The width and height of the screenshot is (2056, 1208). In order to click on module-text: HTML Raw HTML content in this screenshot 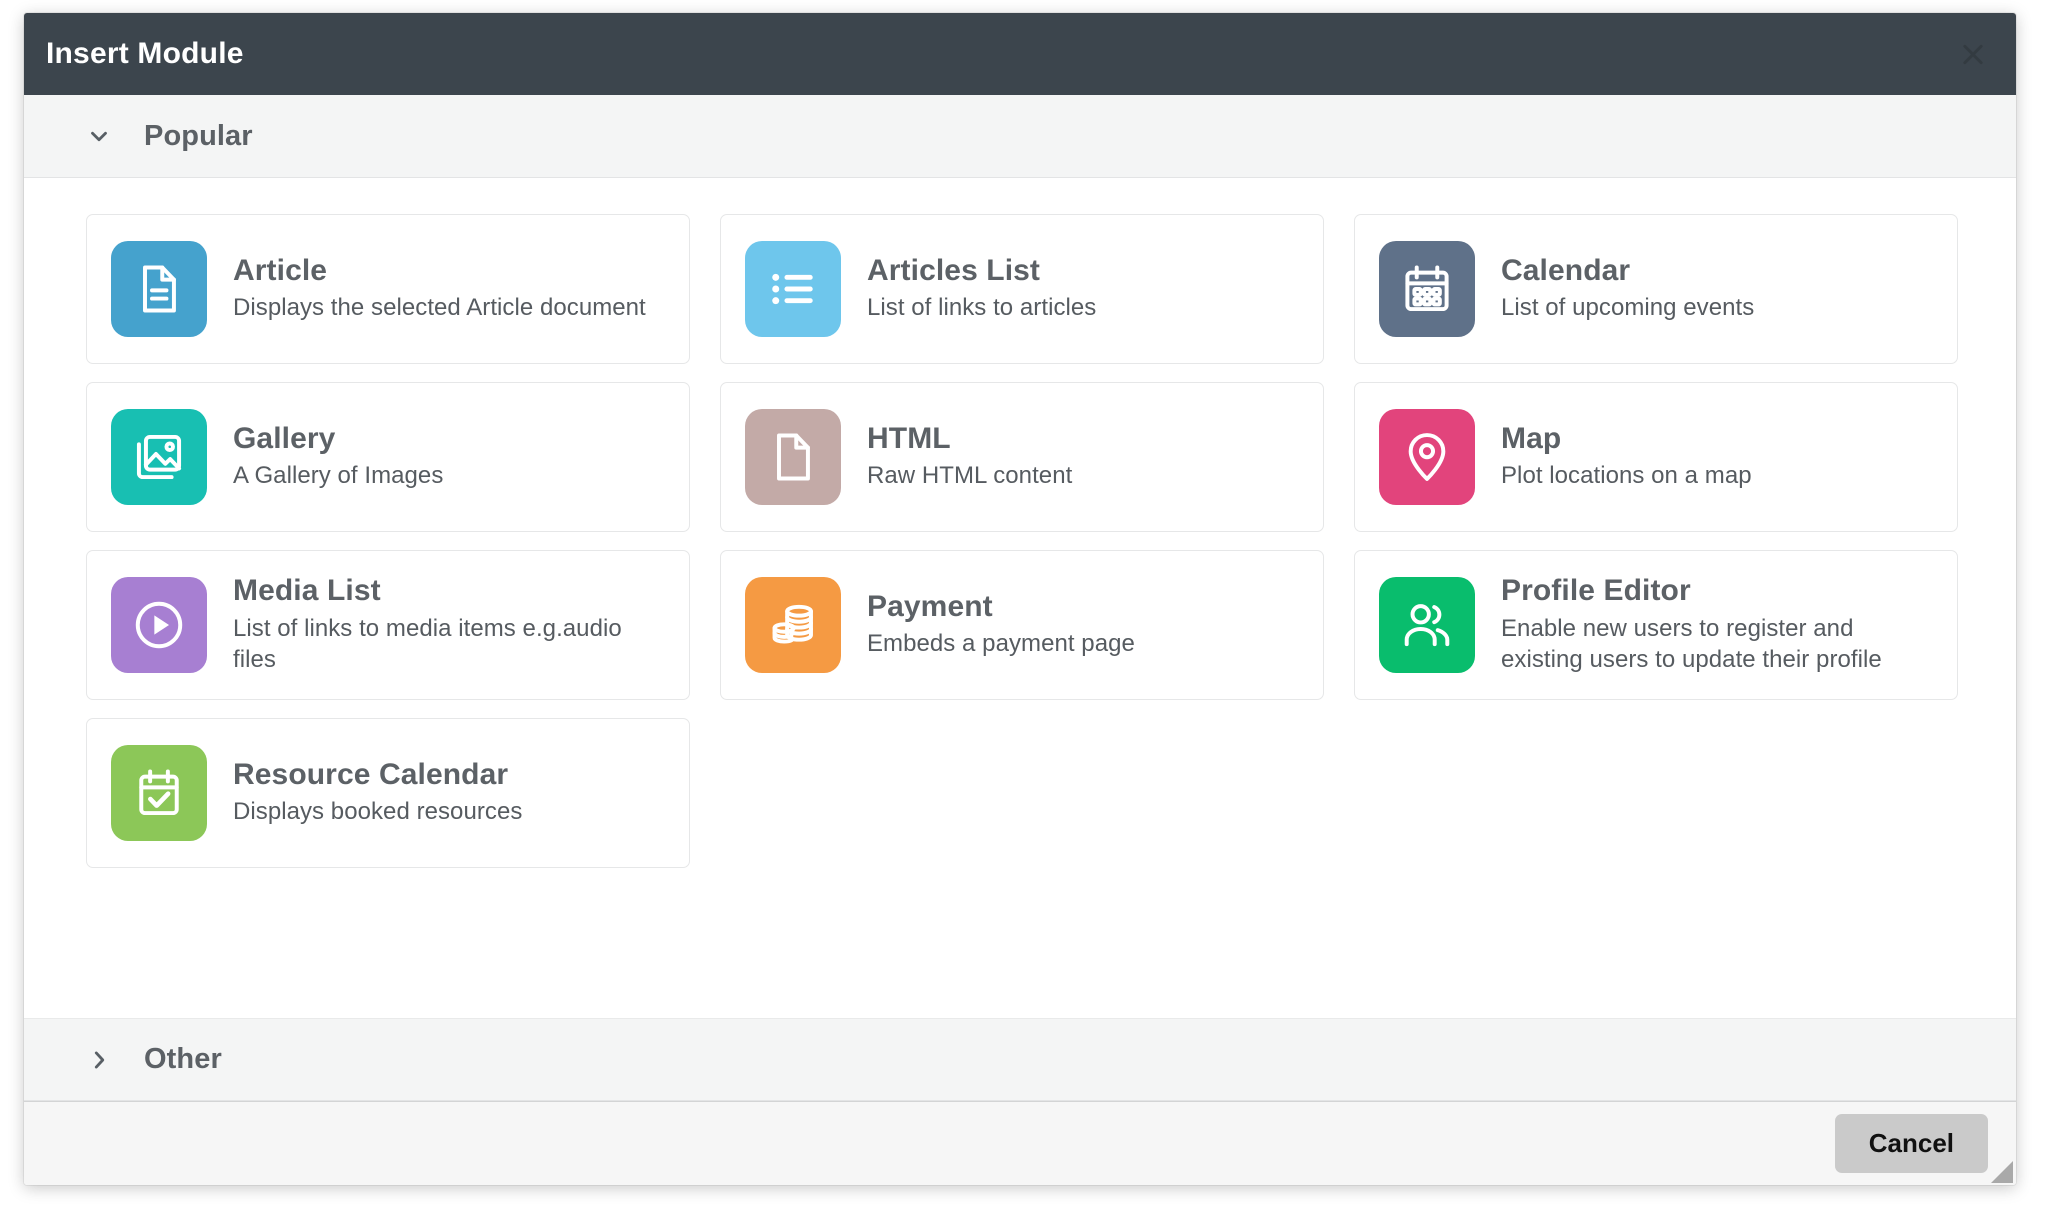, I will do `click(969, 457)`.